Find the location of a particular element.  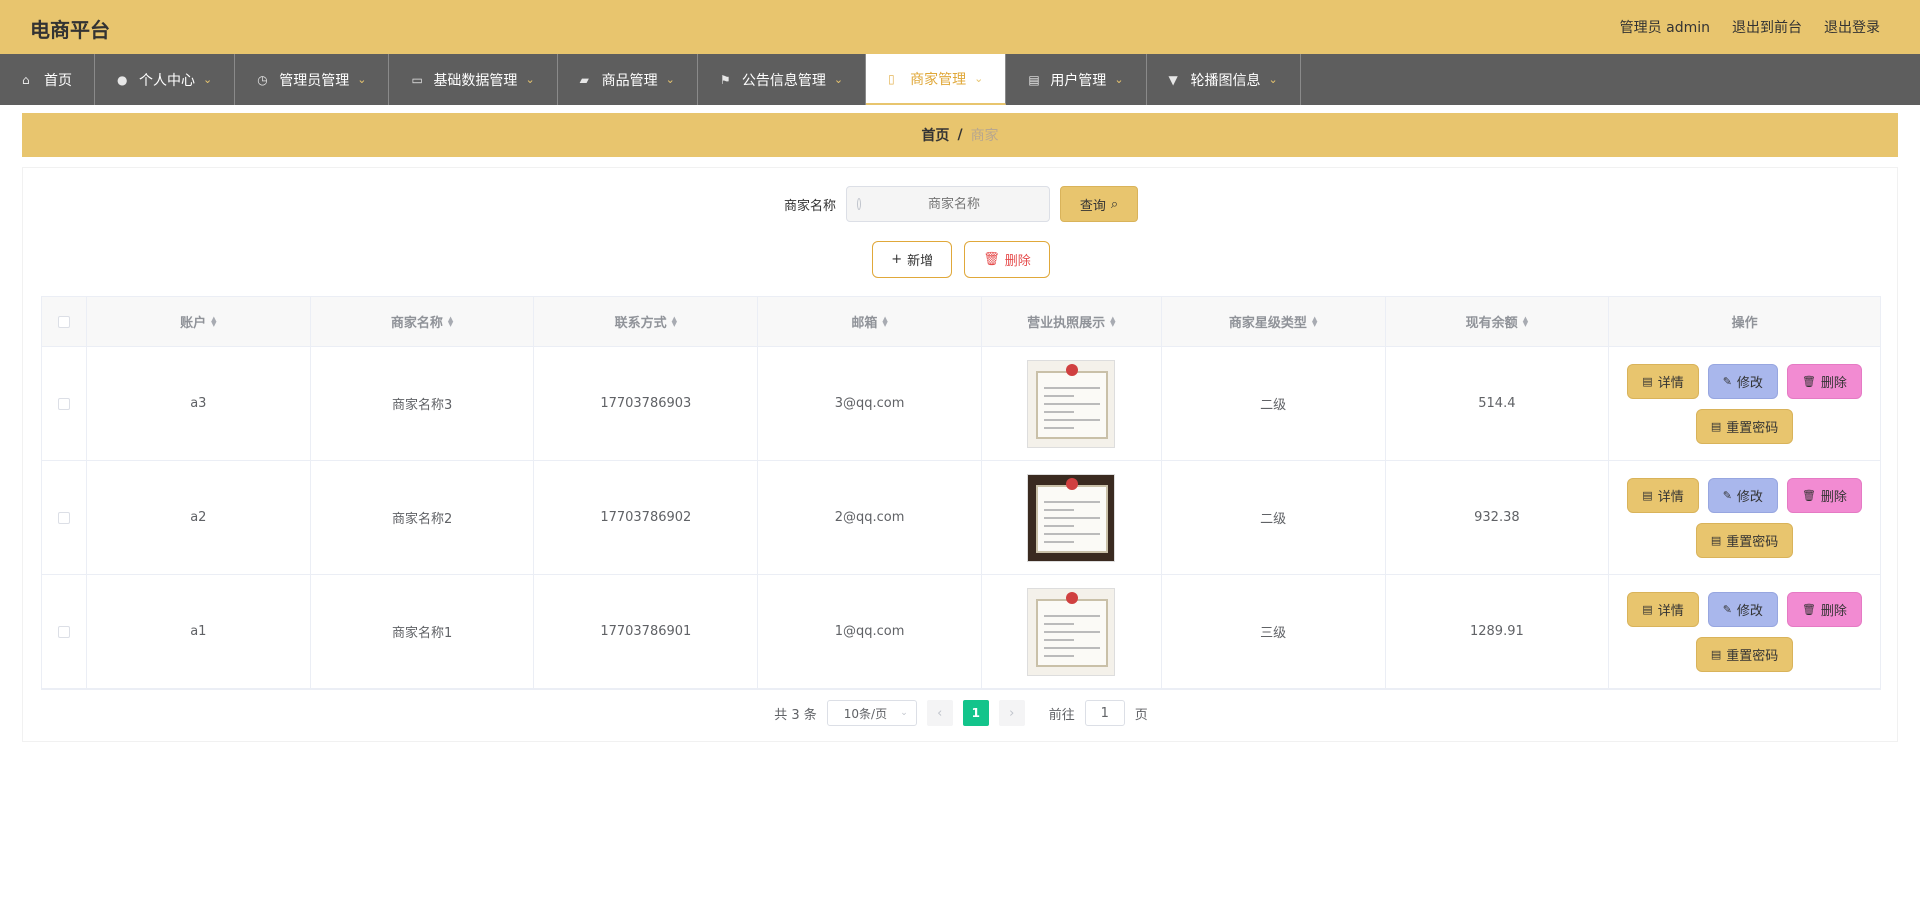

column-header: 联系方式 ▲ ▼ is located at coordinates (646, 321).